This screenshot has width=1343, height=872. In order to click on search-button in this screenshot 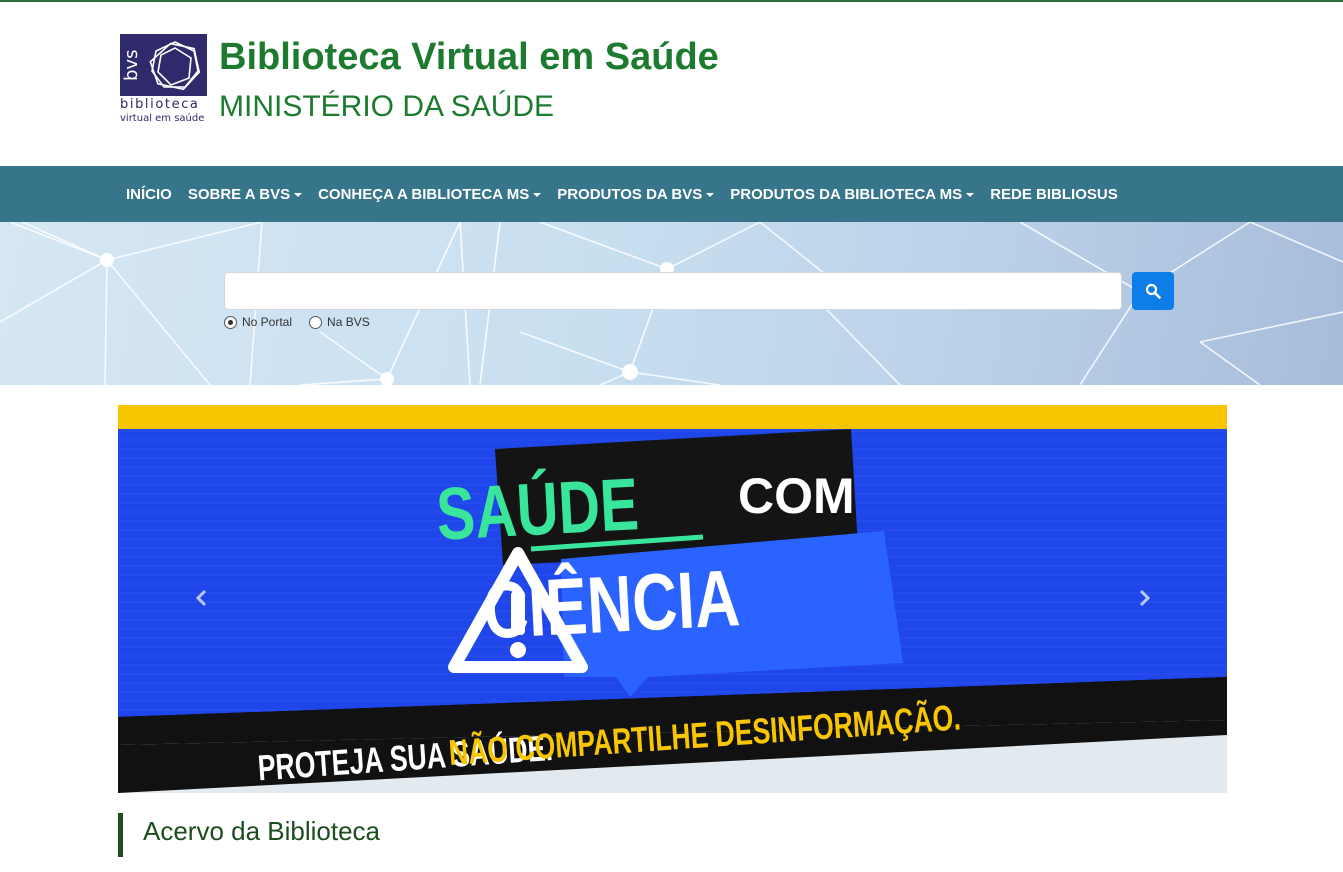, I will do `click(1153, 291)`.